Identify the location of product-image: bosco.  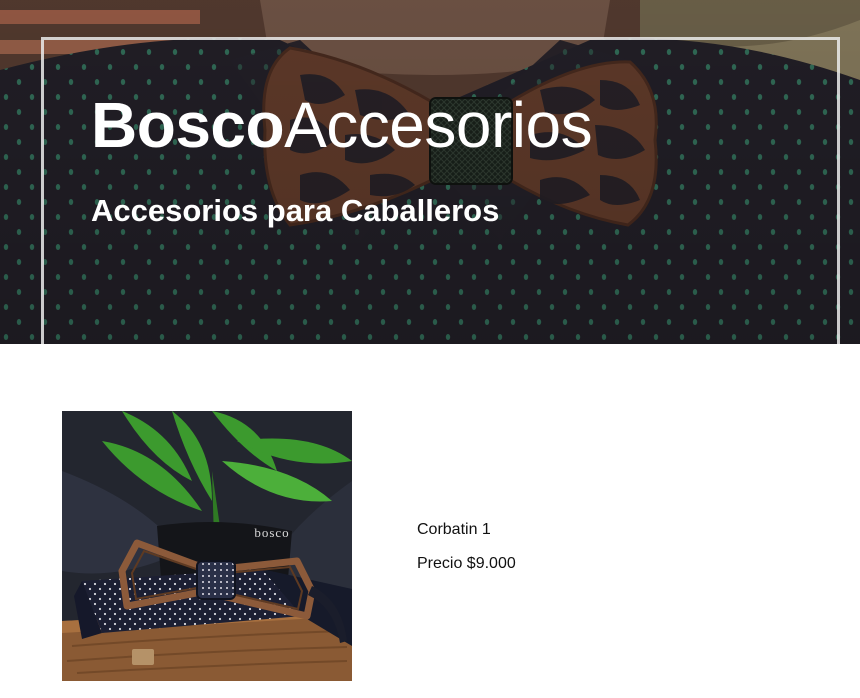
(207, 546).